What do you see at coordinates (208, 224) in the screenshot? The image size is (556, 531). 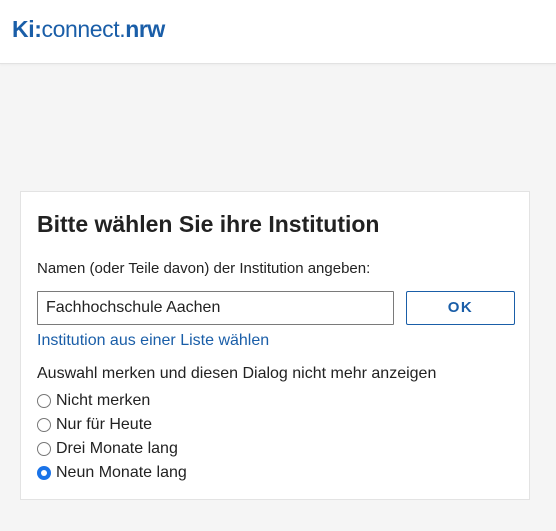 I see `dialog-title: Bitte wählen Sie ihre Institution` at bounding box center [208, 224].